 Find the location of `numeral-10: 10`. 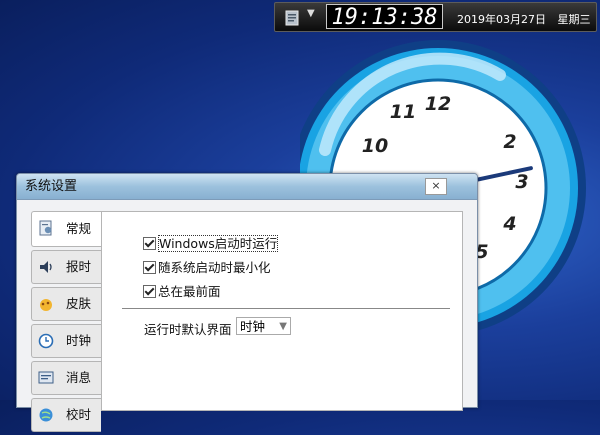

numeral-10: 10 is located at coordinates (375, 146).